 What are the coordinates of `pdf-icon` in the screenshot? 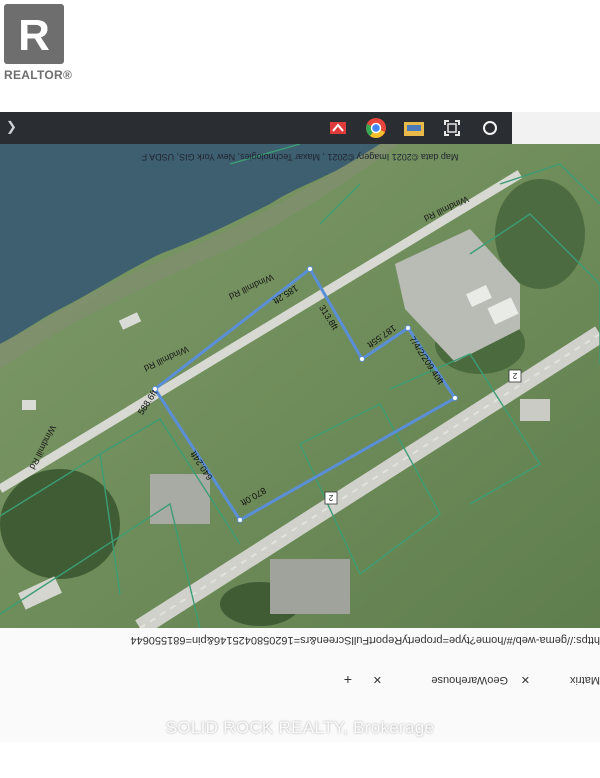 It's located at (338, 128).